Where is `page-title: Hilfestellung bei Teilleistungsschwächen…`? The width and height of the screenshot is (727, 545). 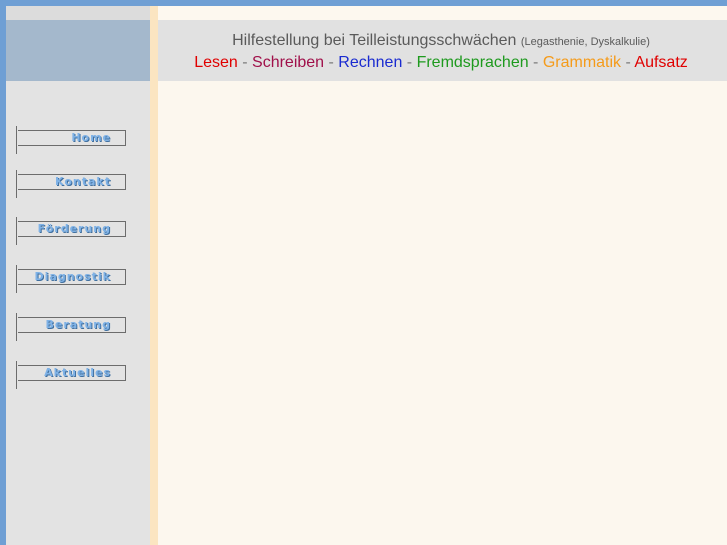
page-title: Hilfestellung bei Teilleistungsschwächen… is located at coordinates (441, 41).